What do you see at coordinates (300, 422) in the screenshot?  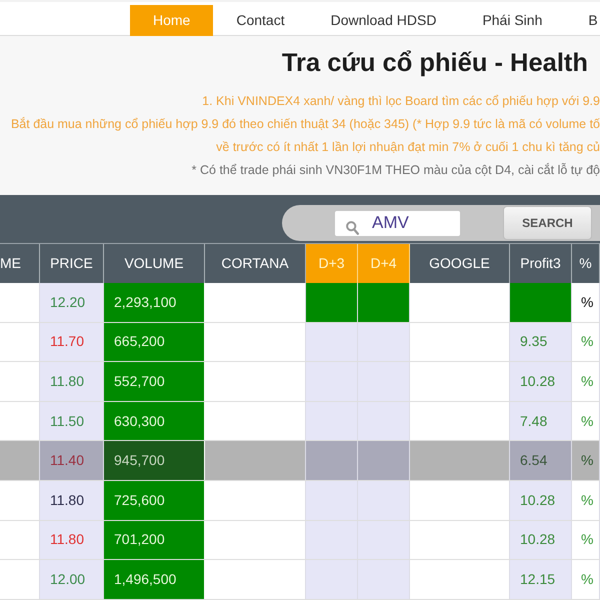 I see `table-row: 11.50 630,300 7.48 %` at bounding box center [300, 422].